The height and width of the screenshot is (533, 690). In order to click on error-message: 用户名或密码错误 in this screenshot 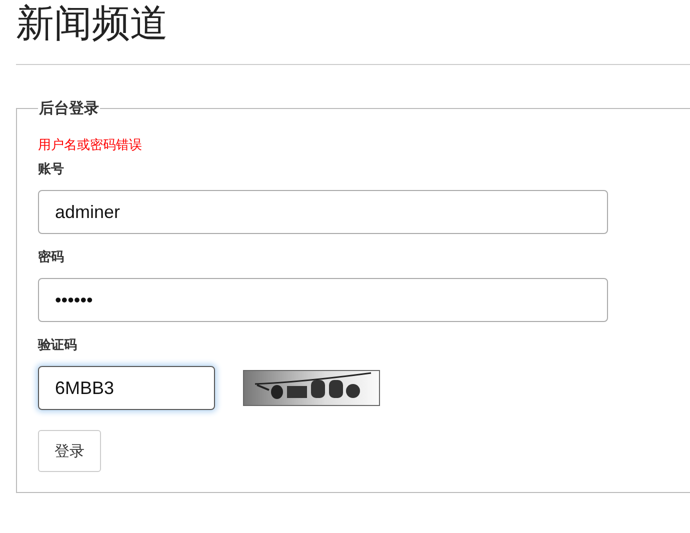, I will do `click(90, 145)`.